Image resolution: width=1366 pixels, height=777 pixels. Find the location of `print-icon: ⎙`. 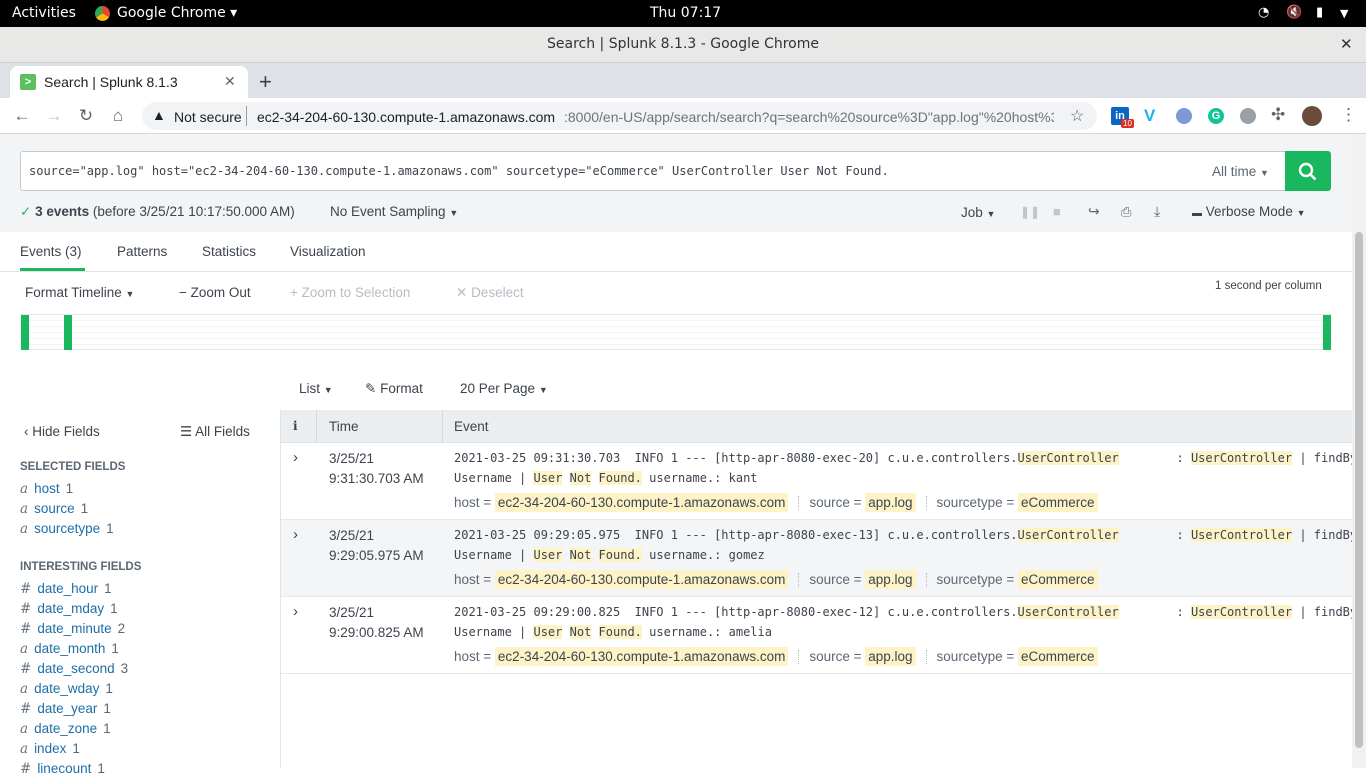

print-icon: ⎙ is located at coordinates (1126, 212).